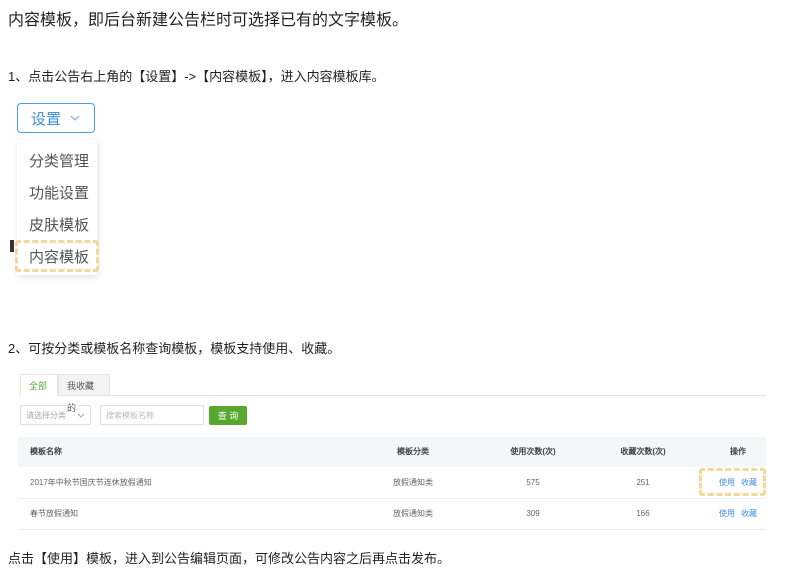 This screenshot has width=795, height=580. Describe the element at coordinates (45, 119) in the screenshot. I see `settings-button-label: 设置` at that location.